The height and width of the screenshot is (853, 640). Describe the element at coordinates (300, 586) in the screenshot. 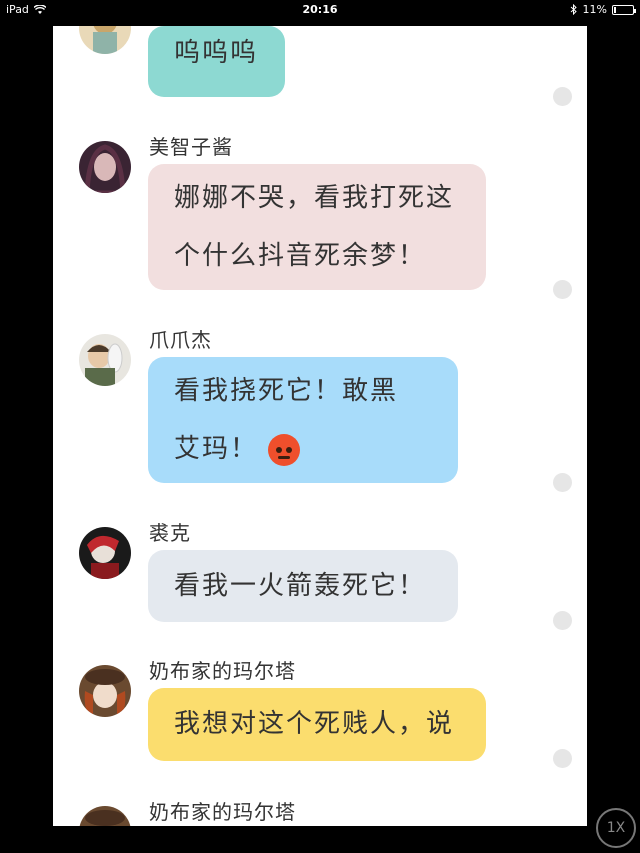

I see `message-text: 看我一火箭轰死它！` at that location.